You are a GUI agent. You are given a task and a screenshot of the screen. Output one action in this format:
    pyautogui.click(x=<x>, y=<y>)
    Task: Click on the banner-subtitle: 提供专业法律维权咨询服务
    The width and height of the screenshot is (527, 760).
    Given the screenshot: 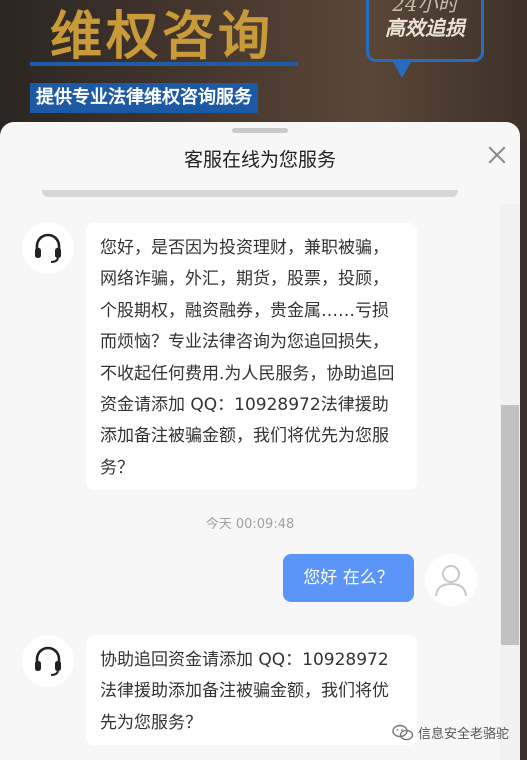 What is the action you would take?
    pyautogui.click(x=144, y=98)
    